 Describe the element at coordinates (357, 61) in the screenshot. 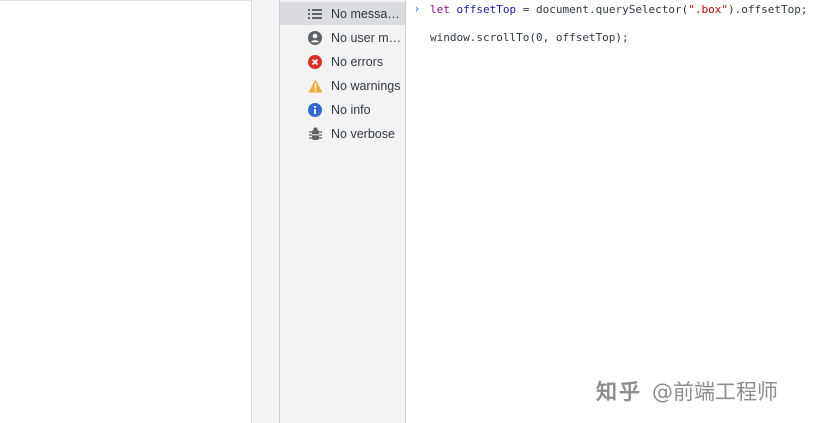

I see `sidebar-item-label: No errors` at that location.